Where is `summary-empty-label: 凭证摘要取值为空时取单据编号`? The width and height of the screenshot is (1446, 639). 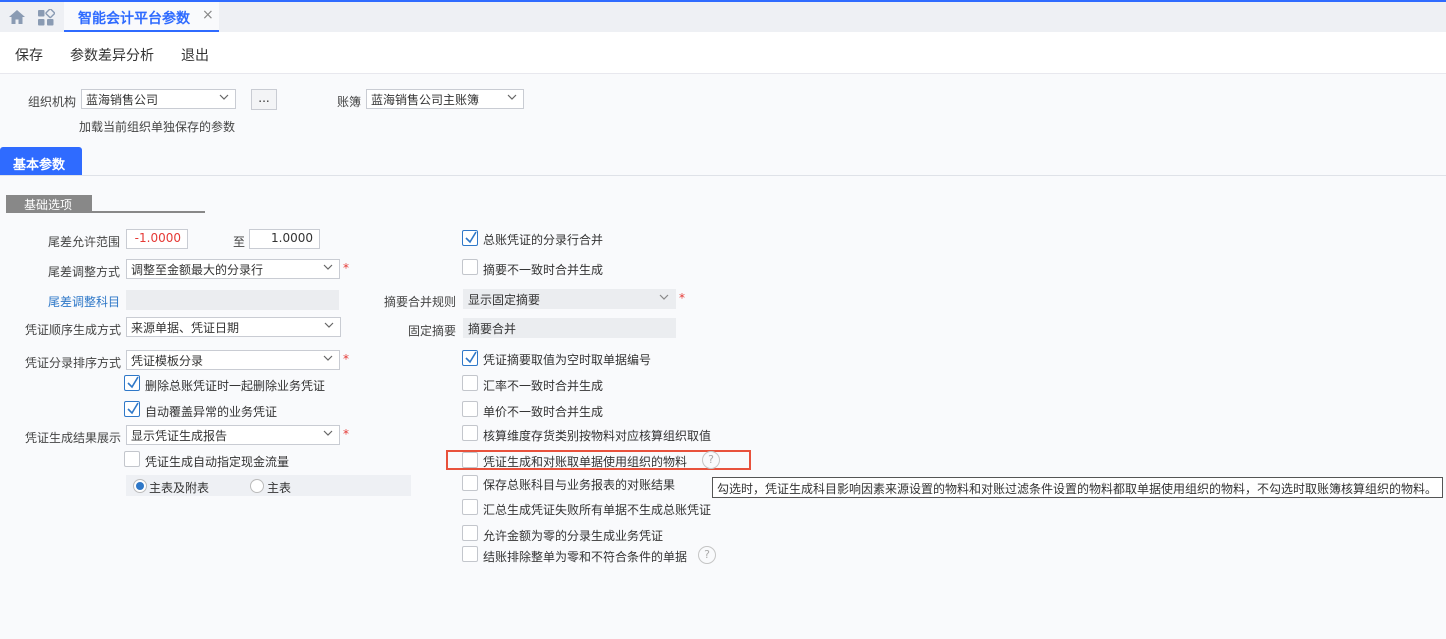 summary-empty-label: 凭证摘要取值为空时取单据编号 is located at coordinates (567, 360).